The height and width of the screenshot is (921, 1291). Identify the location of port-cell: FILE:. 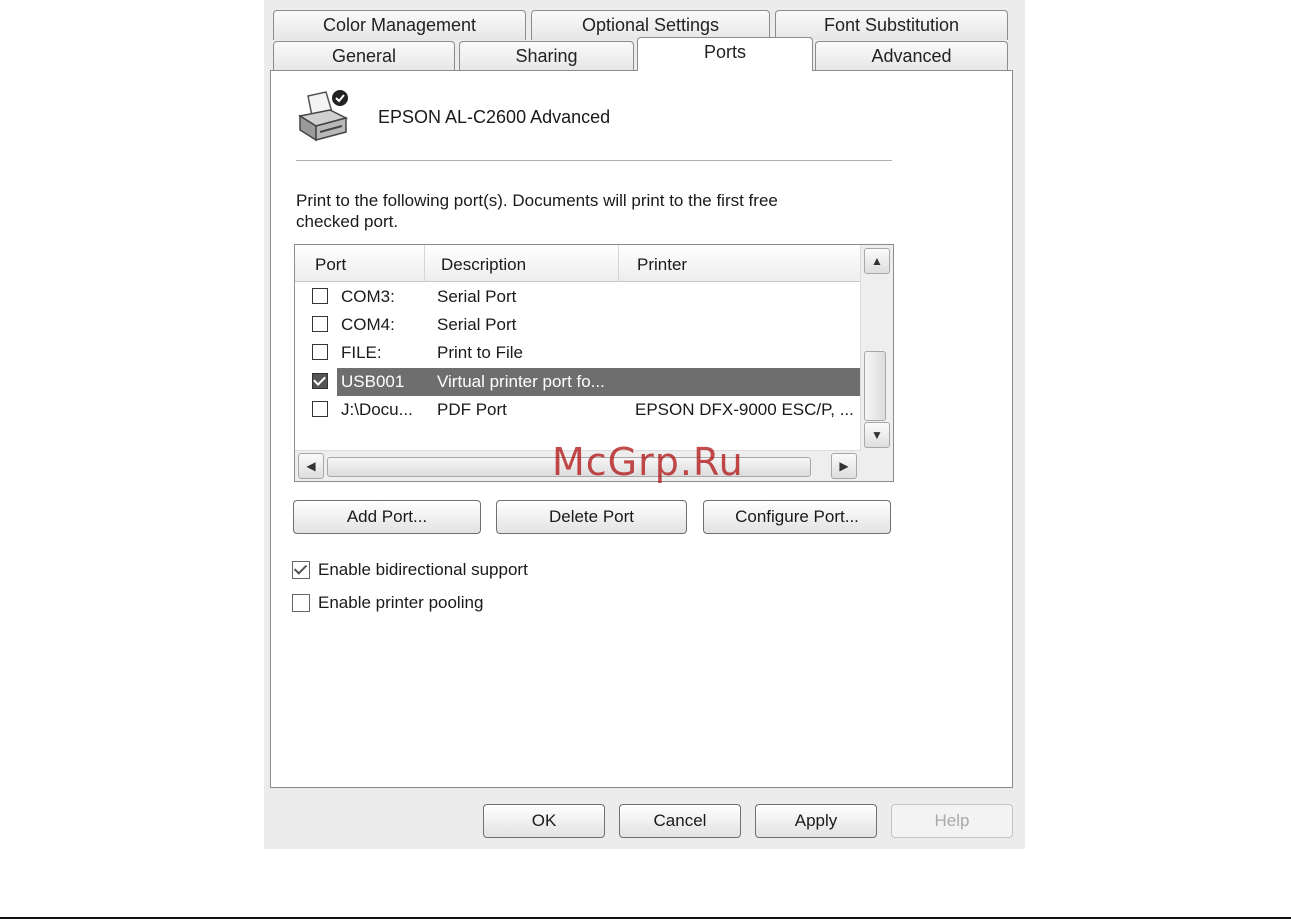
(361, 352).